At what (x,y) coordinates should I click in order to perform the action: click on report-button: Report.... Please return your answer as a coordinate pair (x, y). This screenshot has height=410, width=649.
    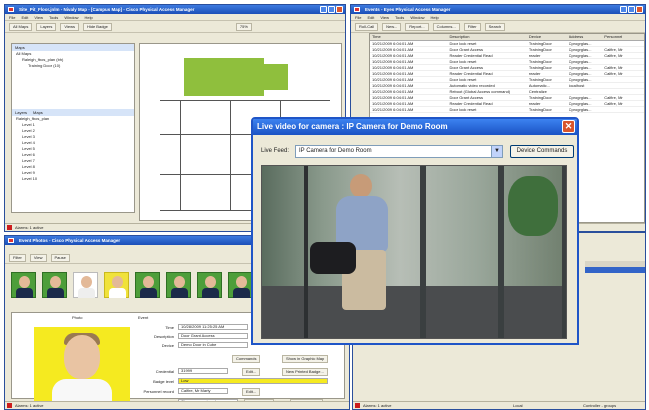
    Looking at the image, I should click on (417, 26).